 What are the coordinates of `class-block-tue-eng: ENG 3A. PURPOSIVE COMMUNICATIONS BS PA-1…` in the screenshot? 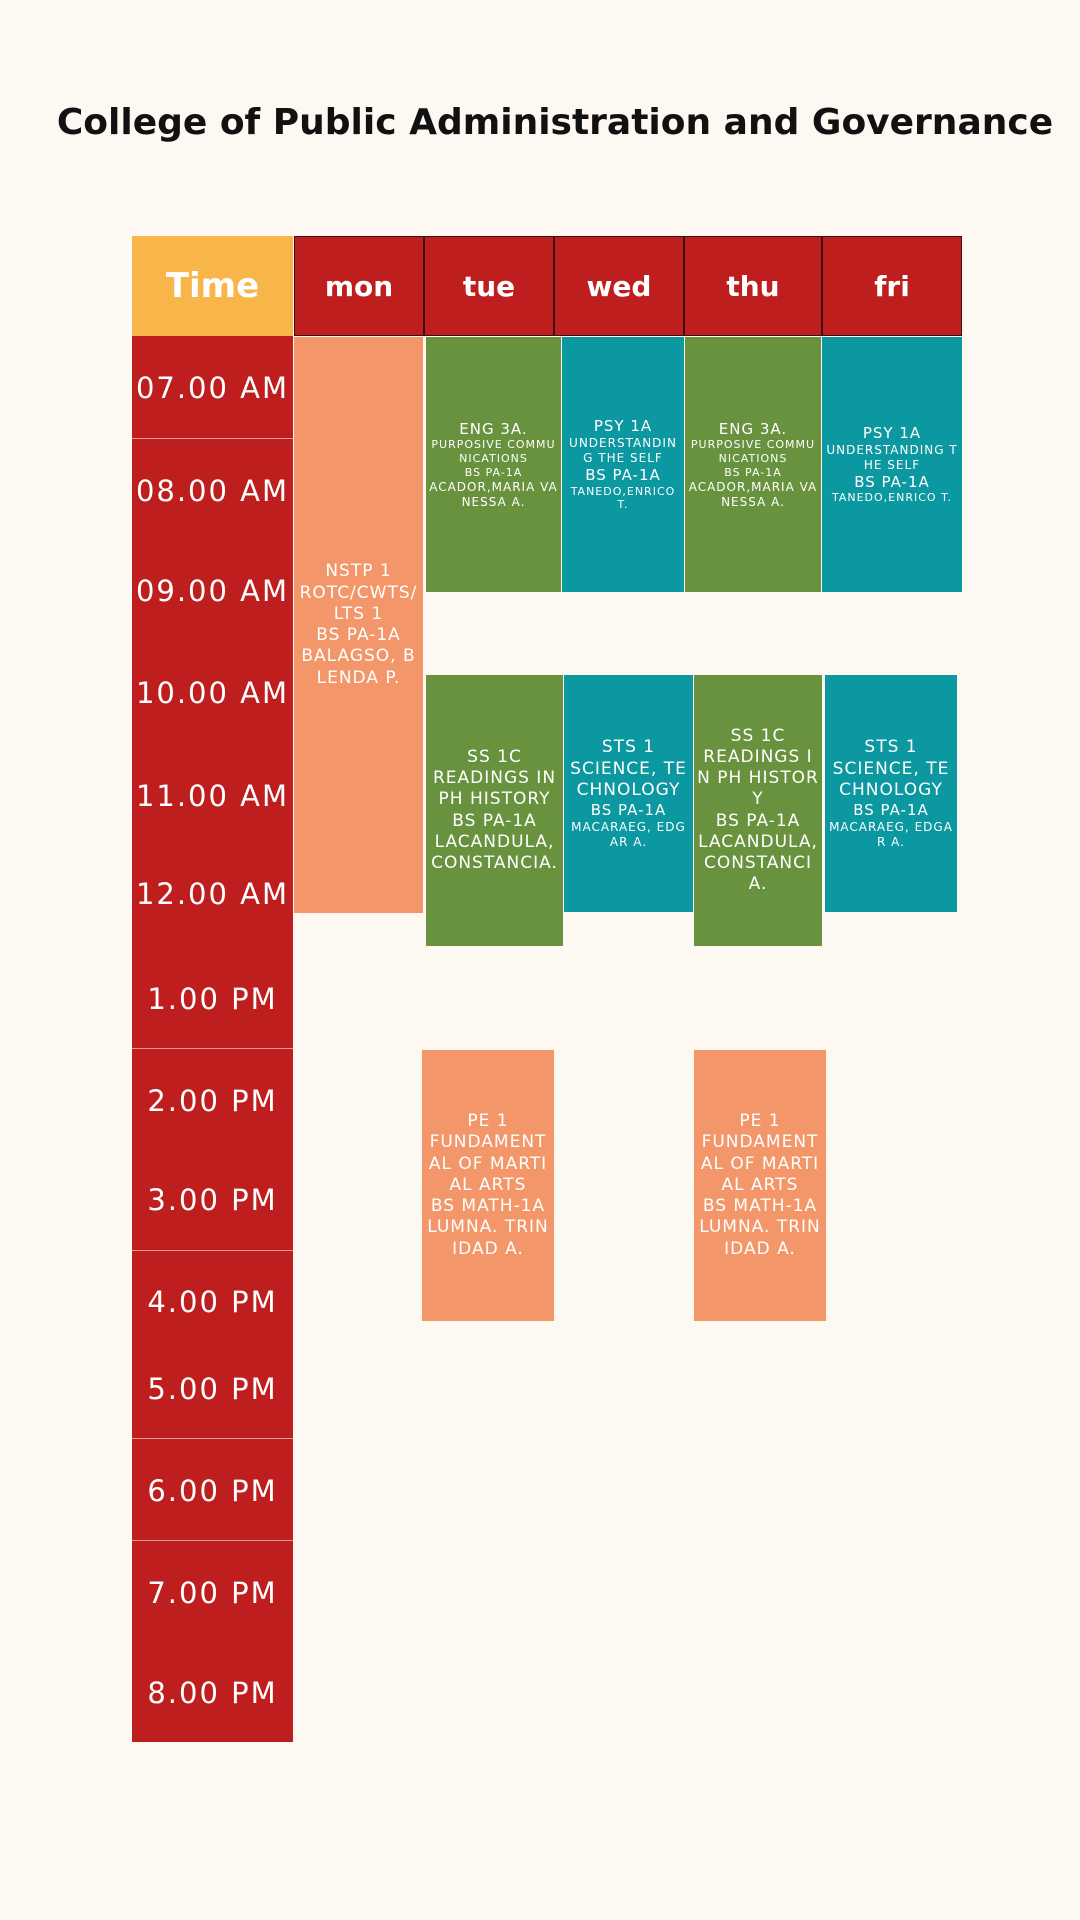 It's located at (493, 464).